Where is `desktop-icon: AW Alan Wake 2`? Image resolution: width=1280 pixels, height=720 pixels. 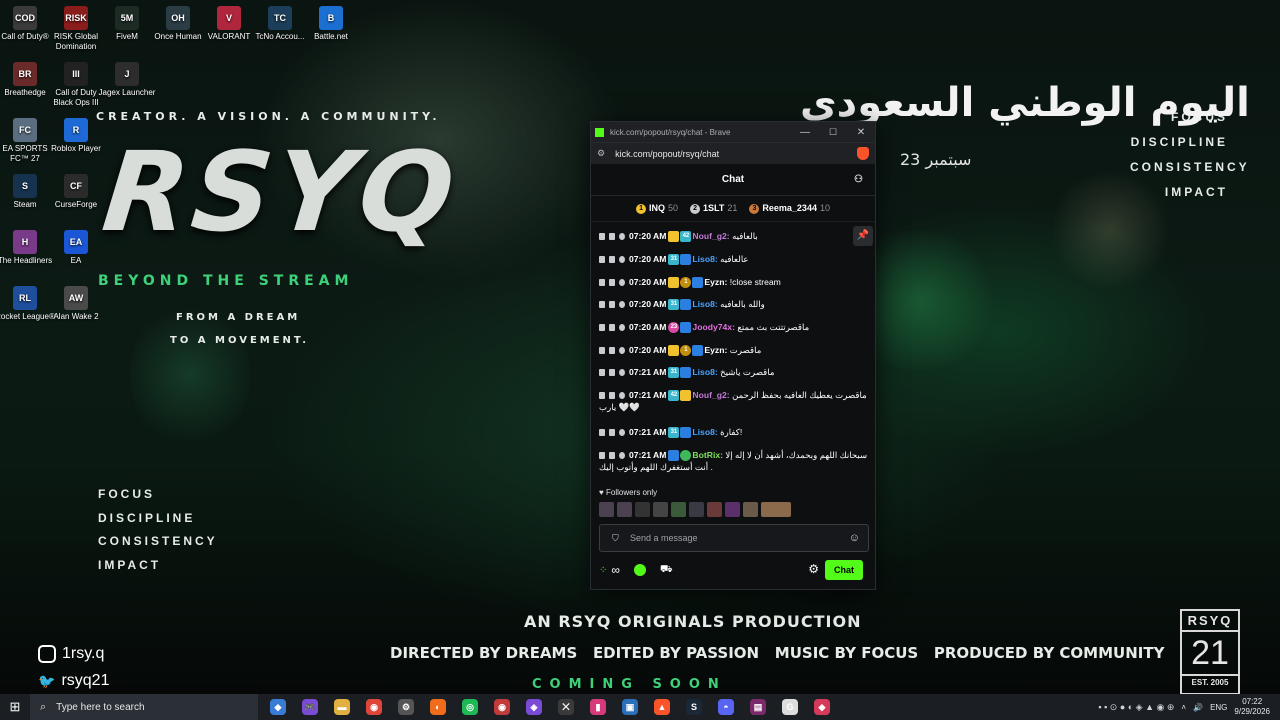
desktop-icon: AW Alan Wake 2 is located at coordinates (76, 304).